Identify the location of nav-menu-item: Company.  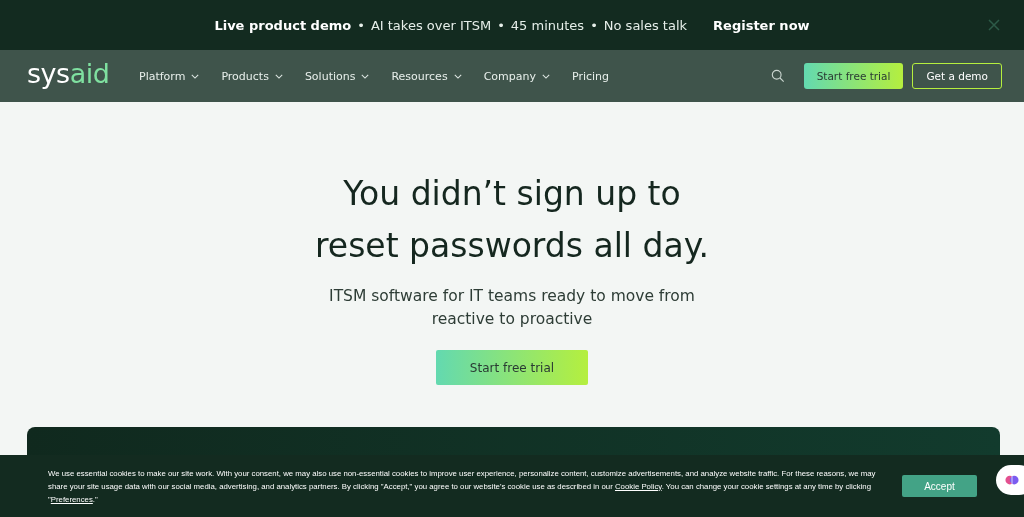
(516, 76).